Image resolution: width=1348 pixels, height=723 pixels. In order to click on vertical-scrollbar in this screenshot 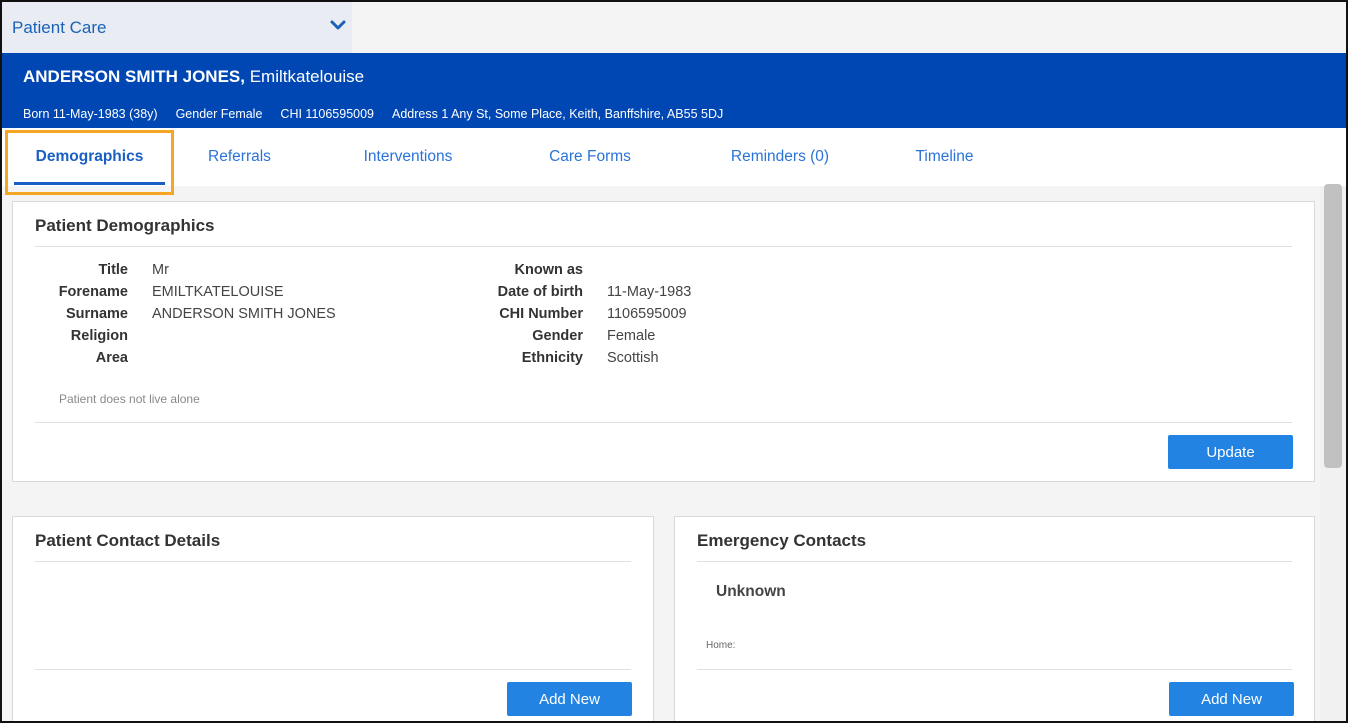, I will do `click(1333, 452)`.